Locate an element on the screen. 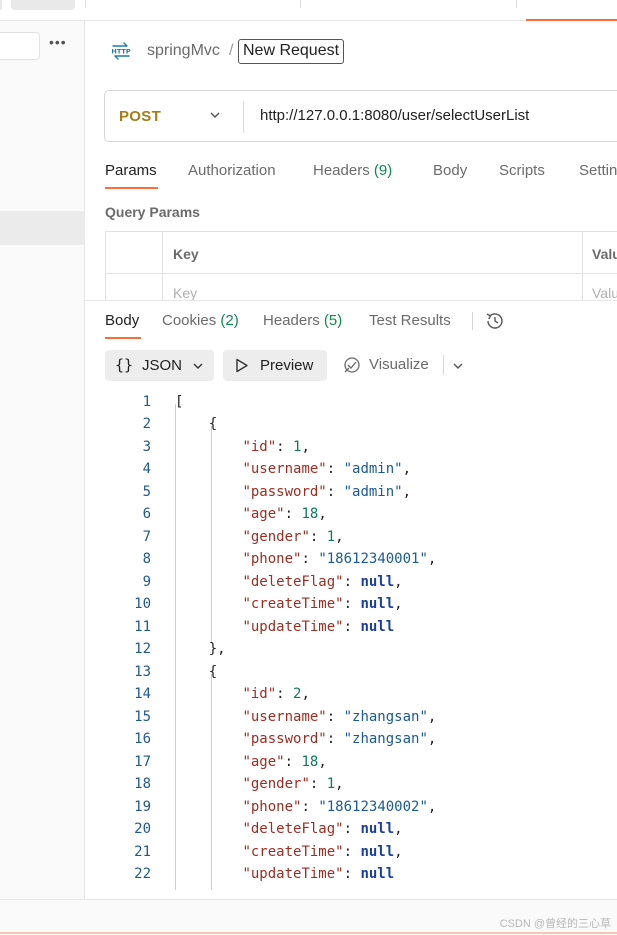 The height and width of the screenshot is (935, 617). line-number: 4 is located at coordinates (146, 469).